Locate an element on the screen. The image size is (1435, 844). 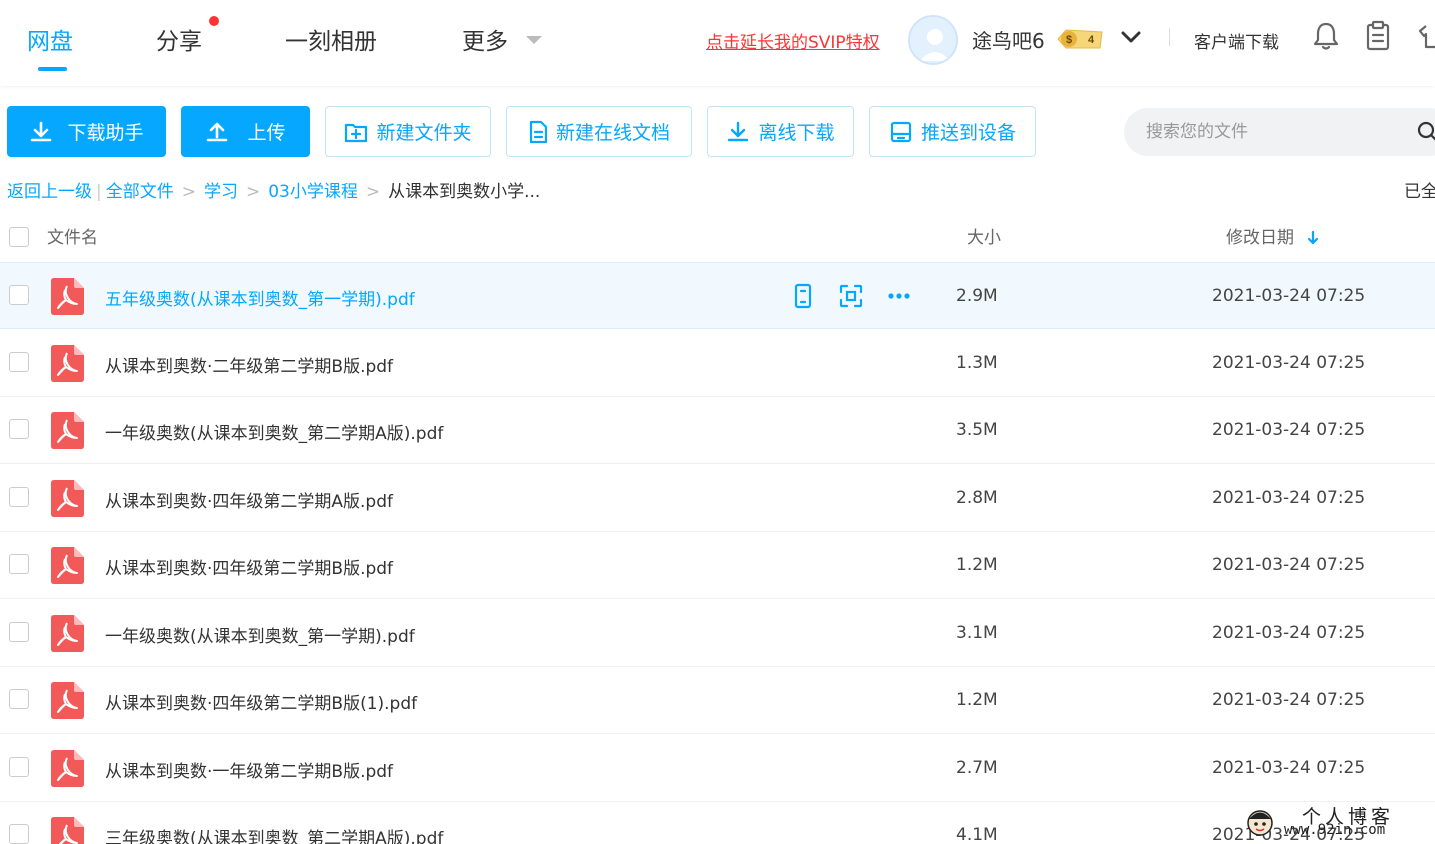
push-to-device-button: 推送到设备 is located at coordinates (952, 131).